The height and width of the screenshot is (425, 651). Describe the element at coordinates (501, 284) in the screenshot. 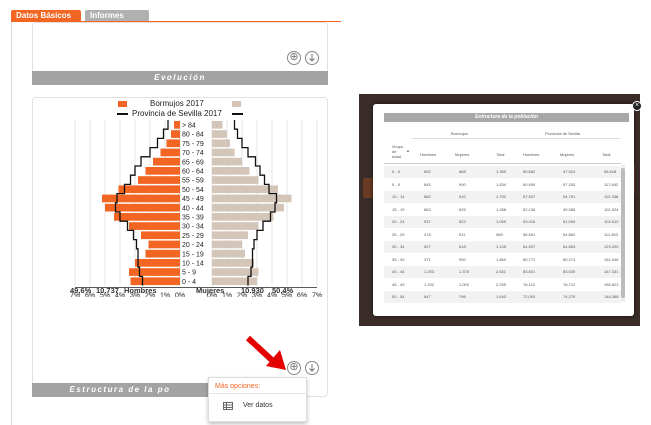

I see `table-cell: 2.295` at that location.